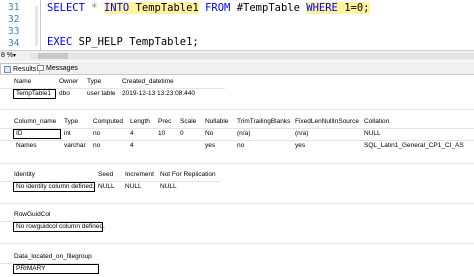 Image resolution: width=474 pixels, height=277 pixels. I want to click on column-header: Identity, so click(24, 174).